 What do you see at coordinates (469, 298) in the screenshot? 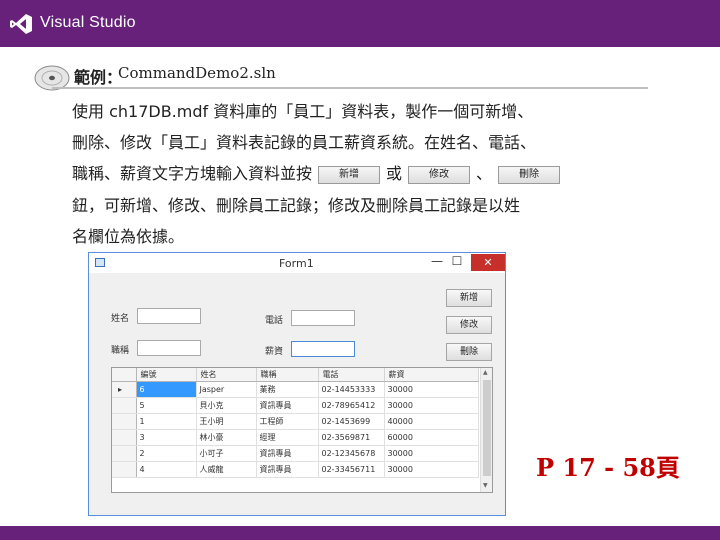
I see `add-button: 新增` at bounding box center [469, 298].